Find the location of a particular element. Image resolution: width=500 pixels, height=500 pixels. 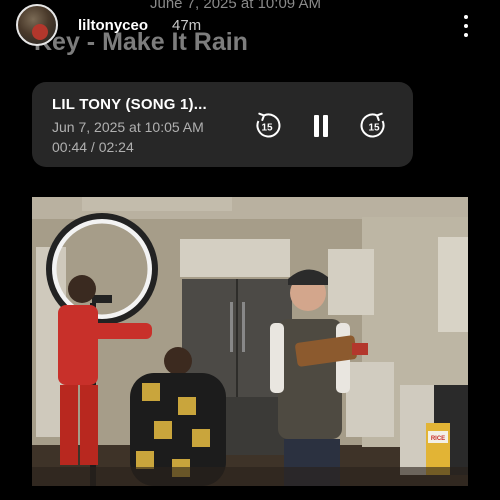

avatar is located at coordinates (37, 25).